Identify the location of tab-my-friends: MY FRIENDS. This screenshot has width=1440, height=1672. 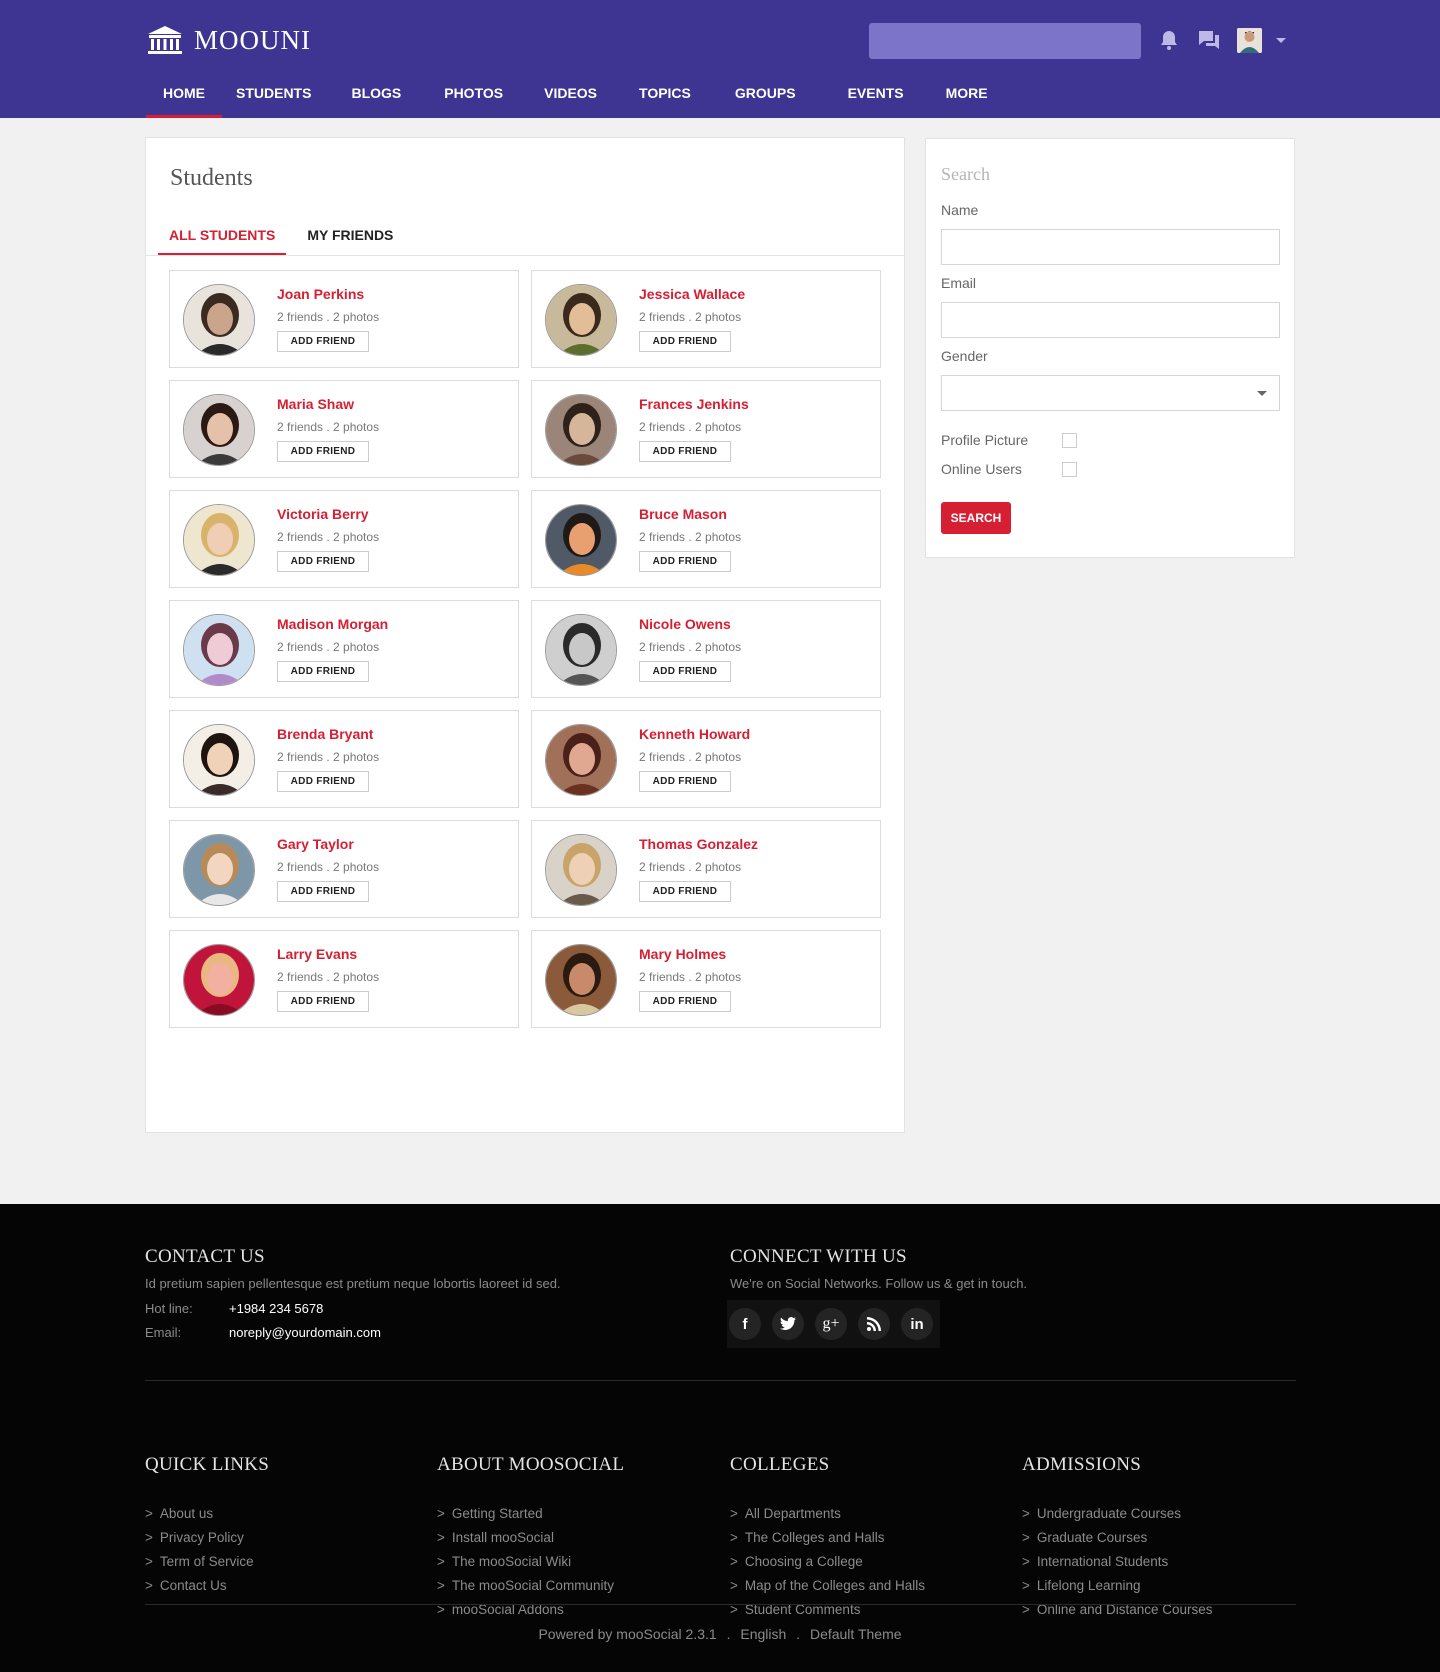
(350, 234).